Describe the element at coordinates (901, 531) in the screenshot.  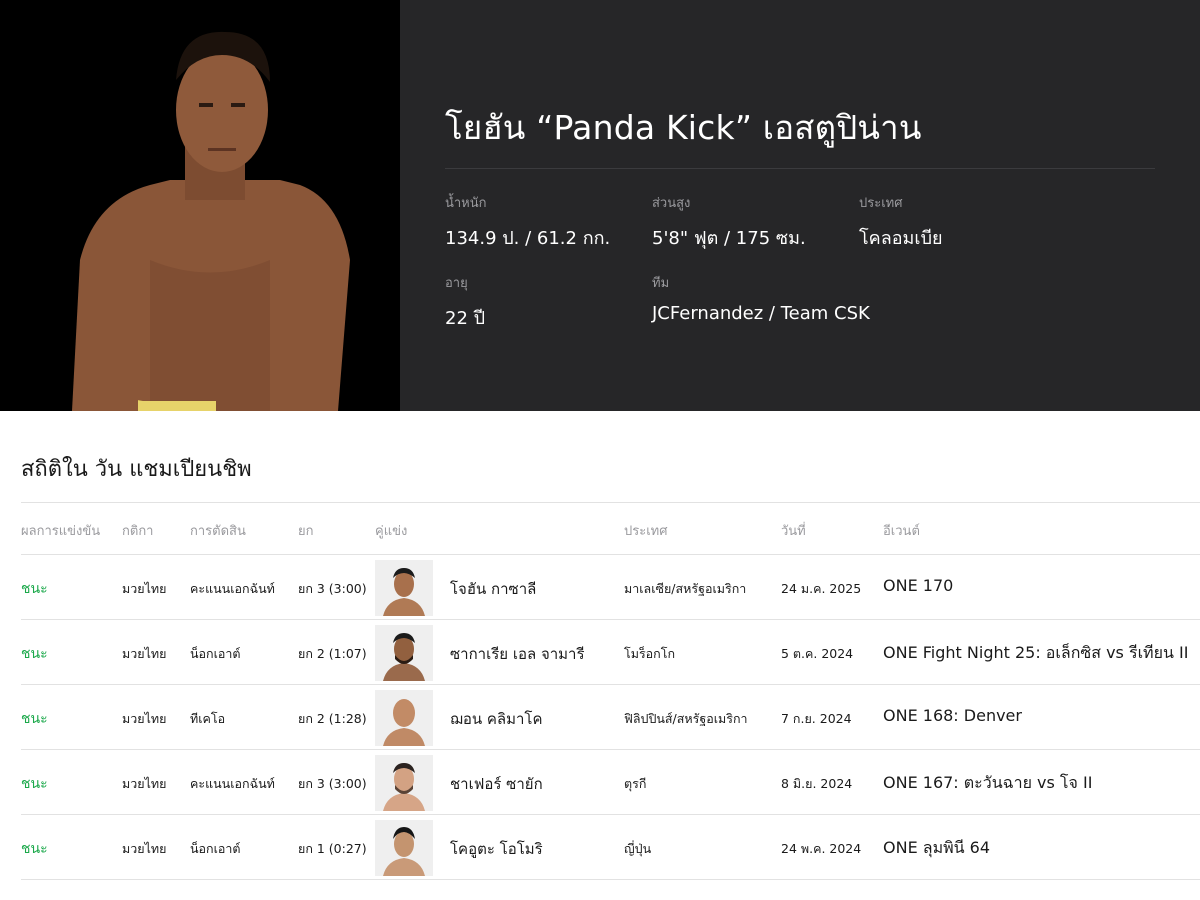
I see `header-event: อีเวนต์` at that location.